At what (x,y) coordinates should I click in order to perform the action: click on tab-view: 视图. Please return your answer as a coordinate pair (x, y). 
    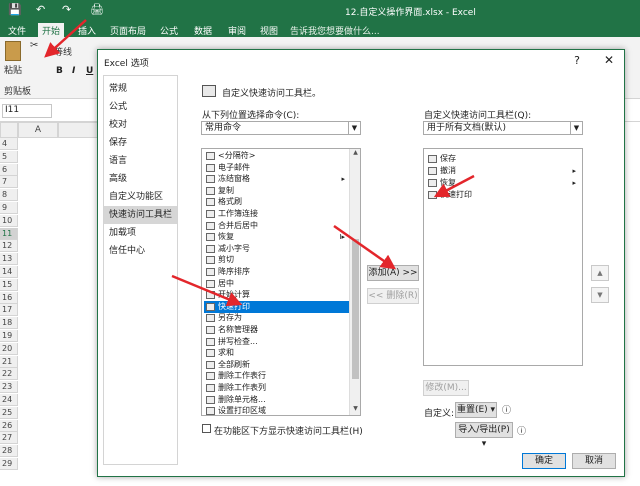
    Looking at the image, I should click on (269, 30).